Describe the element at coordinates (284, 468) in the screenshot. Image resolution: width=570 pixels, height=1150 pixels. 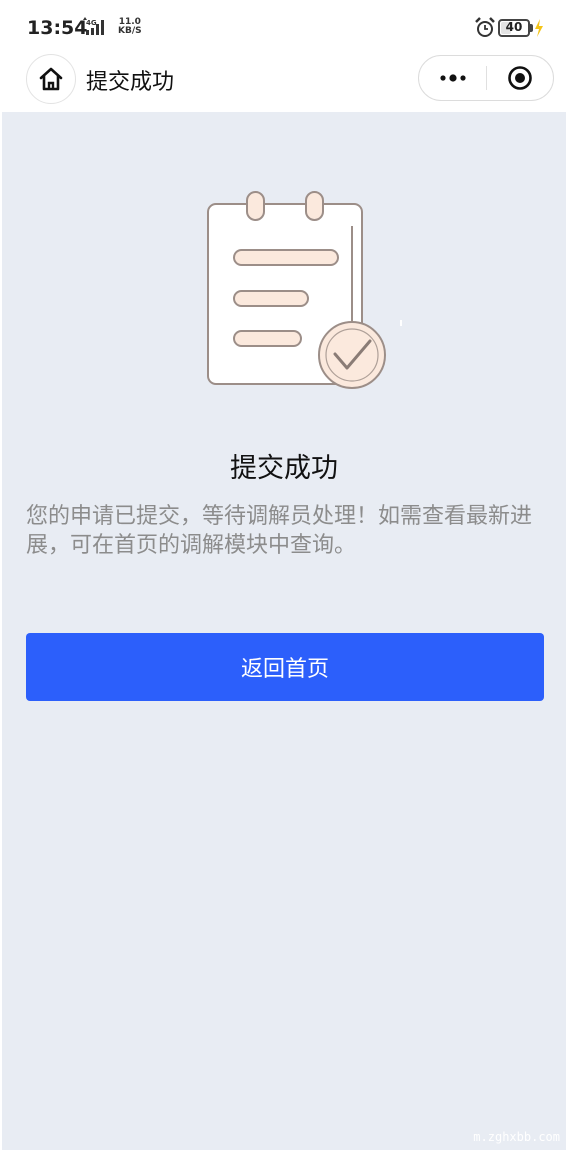
I see `result-title: 提交成功` at that location.